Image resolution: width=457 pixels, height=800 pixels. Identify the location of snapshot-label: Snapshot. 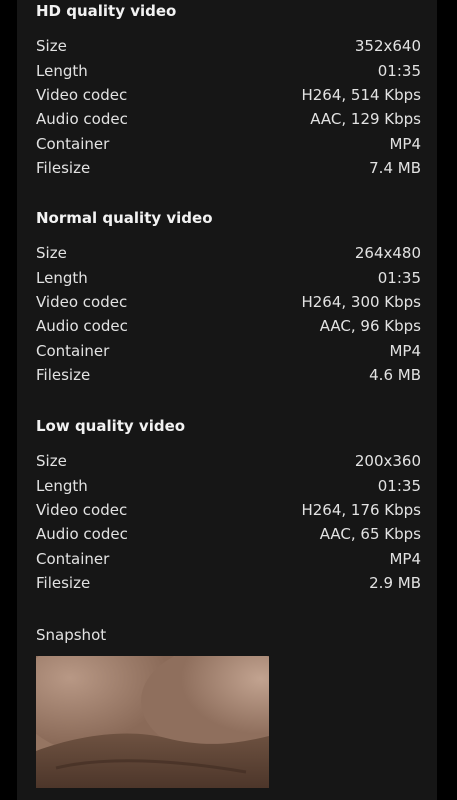
(71, 635).